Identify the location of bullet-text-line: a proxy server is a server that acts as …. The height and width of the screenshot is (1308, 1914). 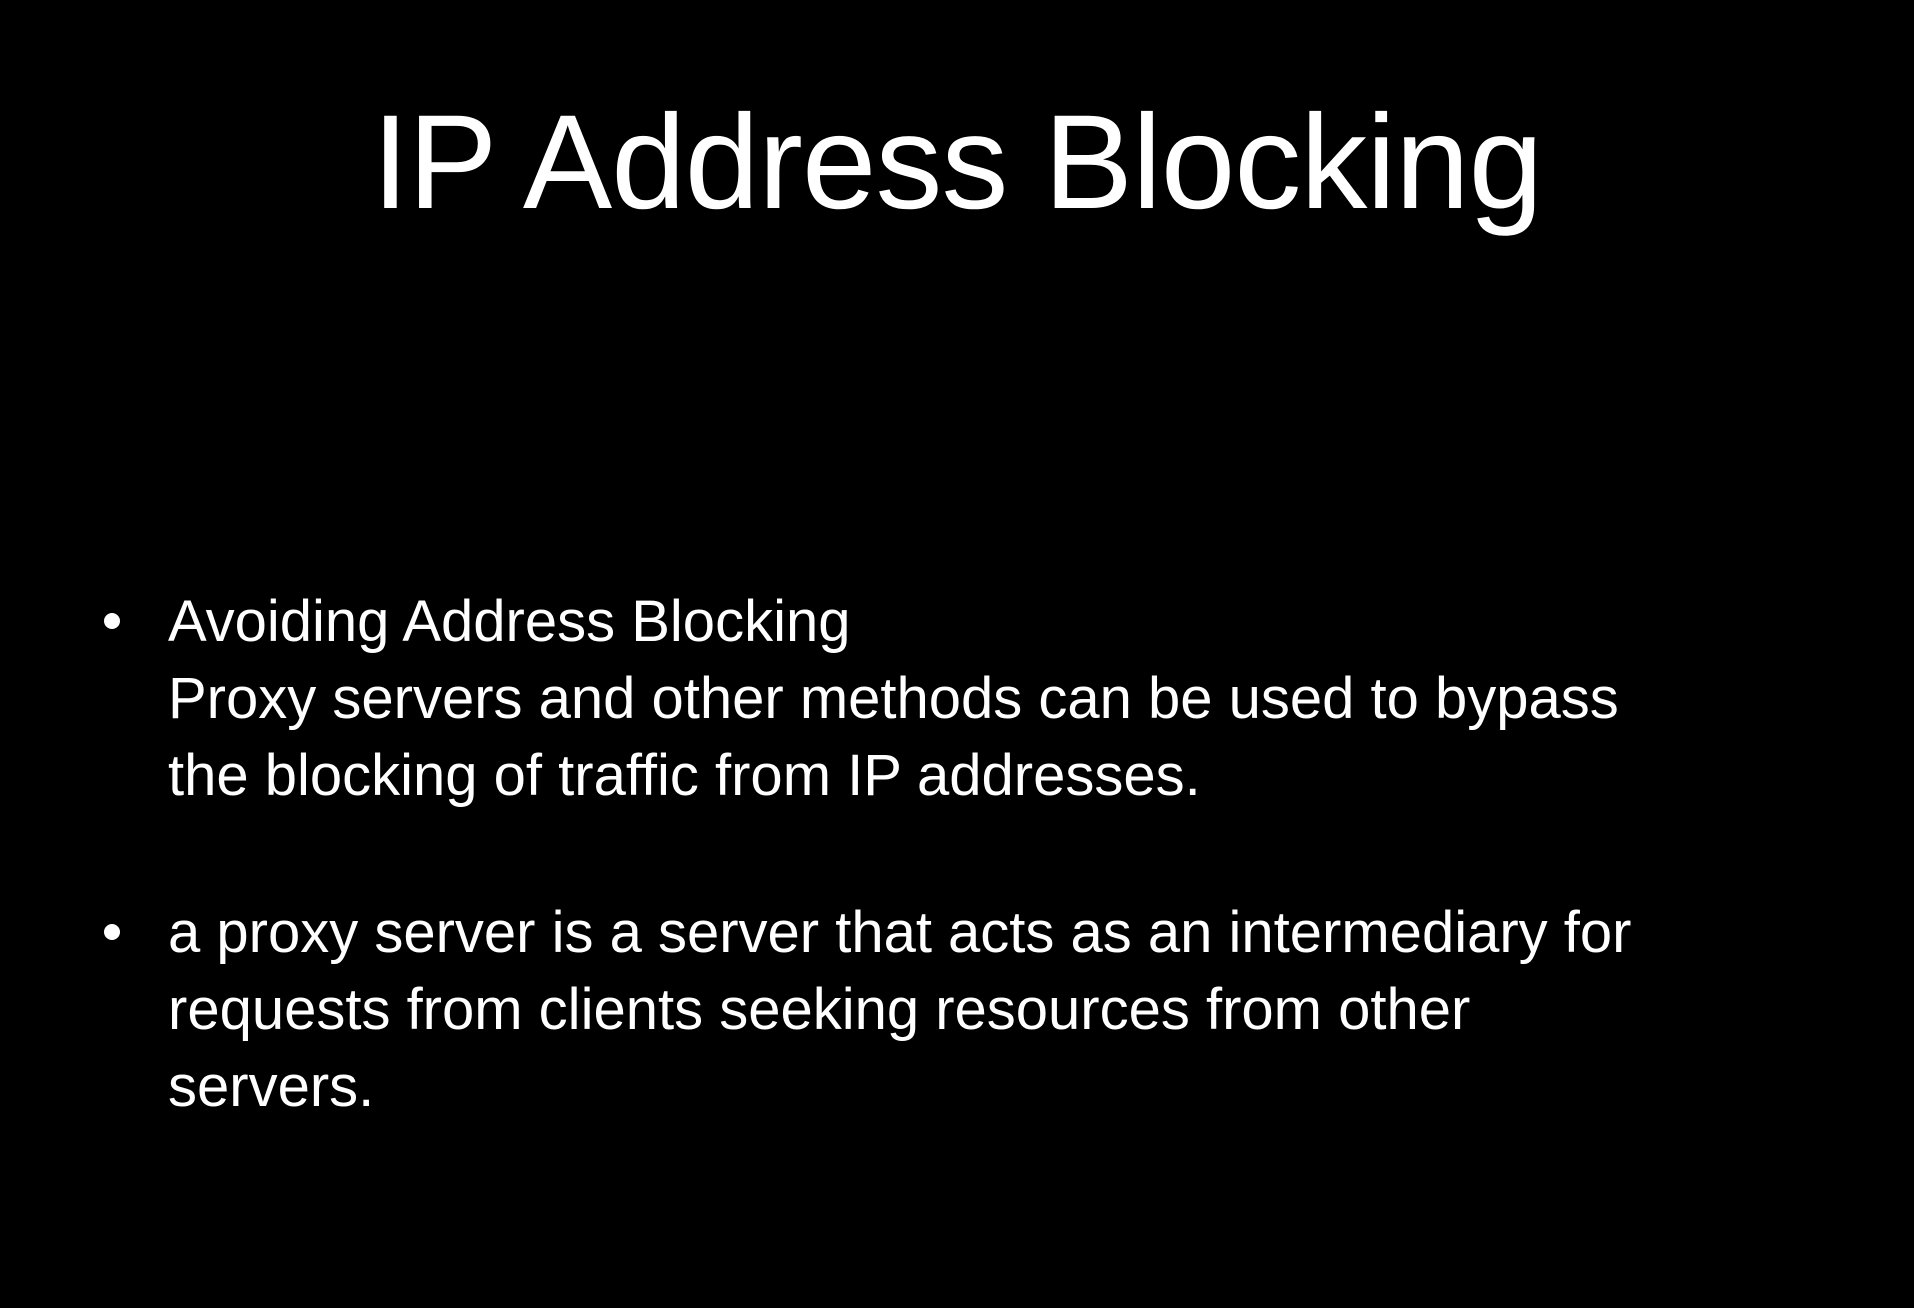
(900, 932).